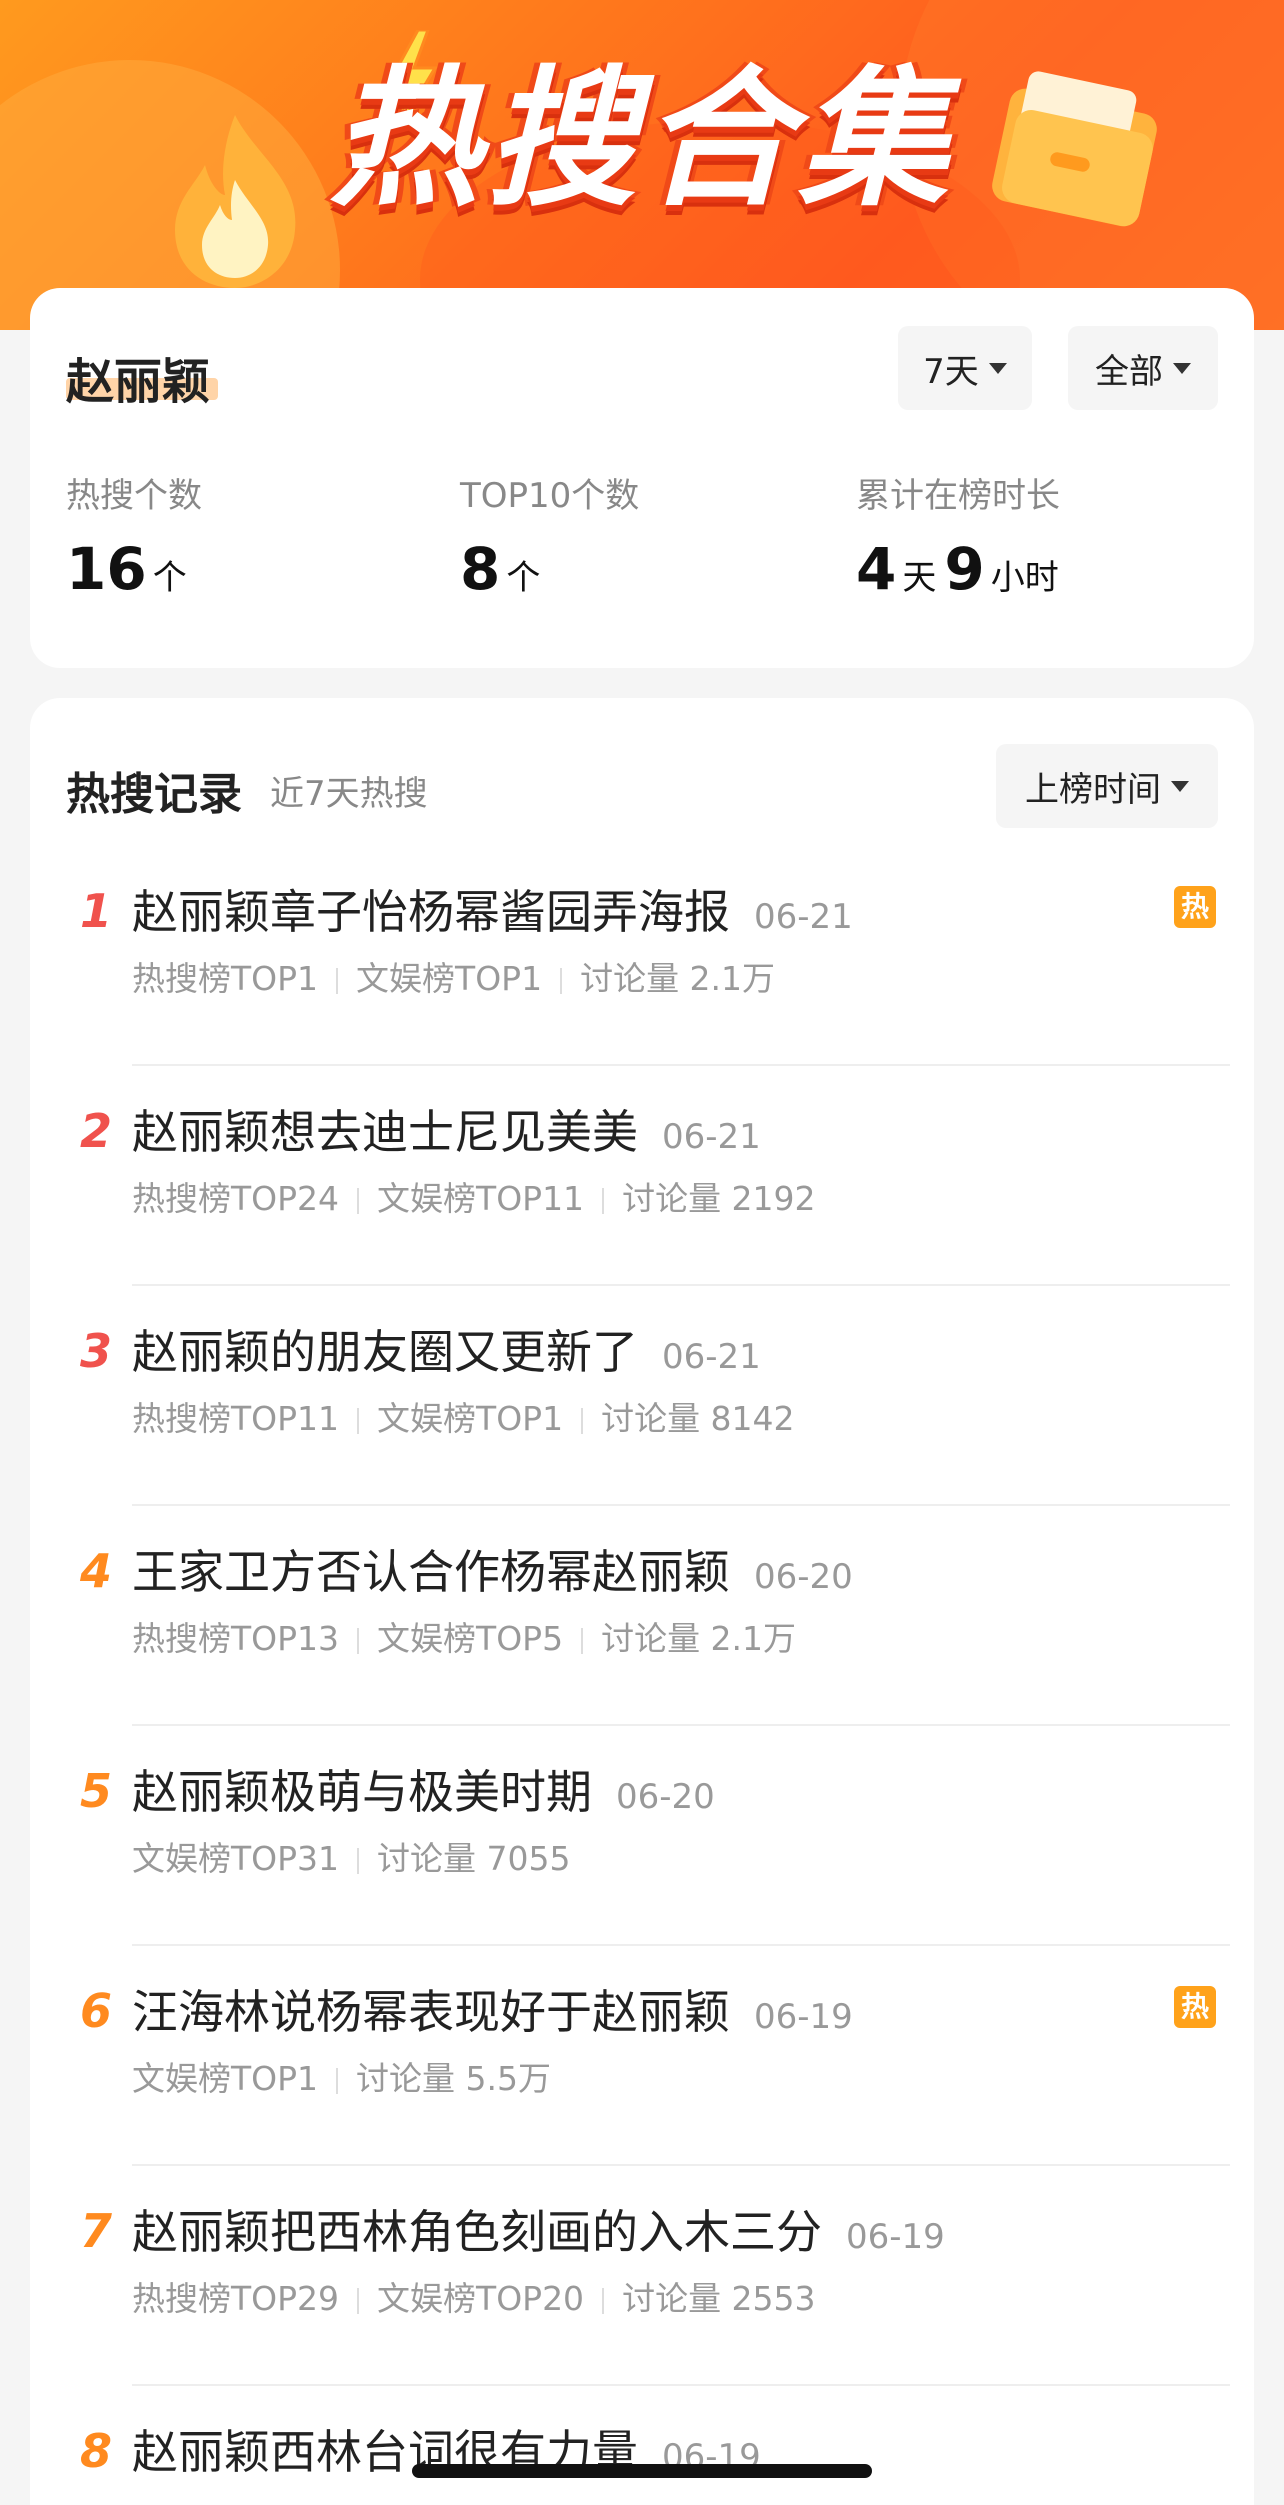 The height and width of the screenshot is (2505, 1284). I want to click on home-indicator, so click(642, 2471).